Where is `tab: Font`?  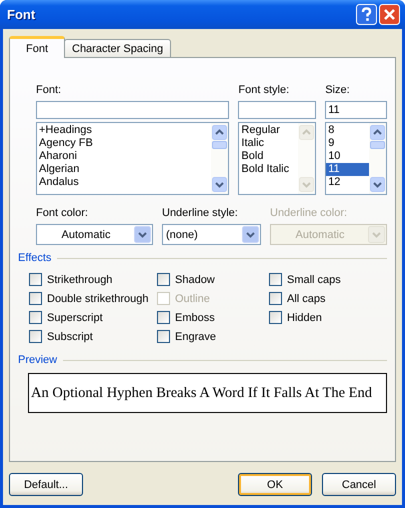
tab: Font is located at coordinates (37, 47).